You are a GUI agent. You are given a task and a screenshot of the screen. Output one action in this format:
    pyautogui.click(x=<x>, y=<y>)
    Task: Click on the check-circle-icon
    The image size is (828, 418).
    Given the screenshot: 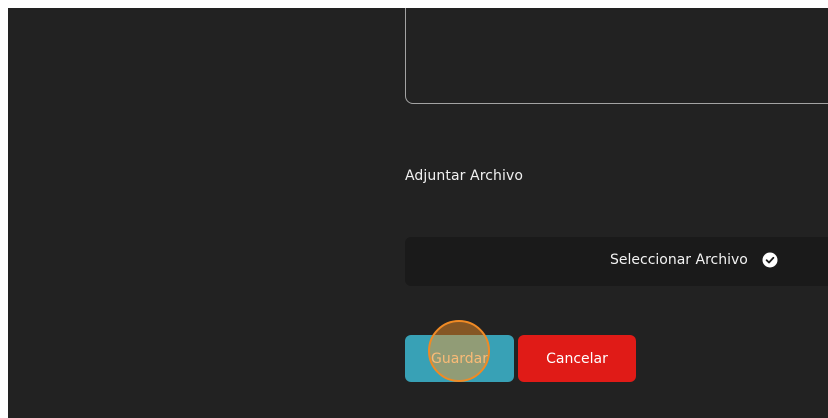 What is the action you would take?
    pyautogui.click(x=770, y=260)
    